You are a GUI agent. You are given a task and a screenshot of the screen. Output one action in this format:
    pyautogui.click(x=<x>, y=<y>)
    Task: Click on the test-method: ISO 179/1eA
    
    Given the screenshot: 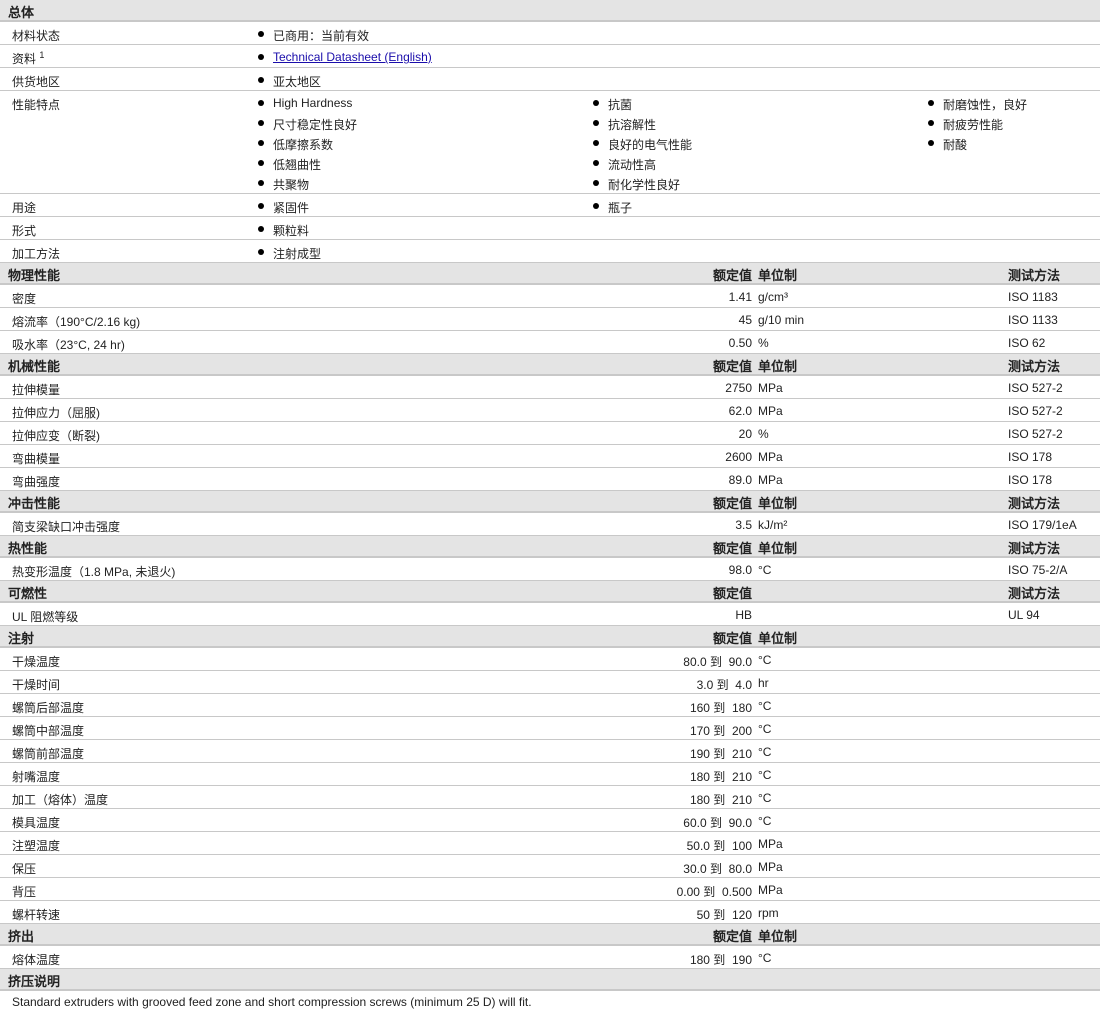 What is the action you would take?
    pyautogui.click(x=1042, y=525)
    